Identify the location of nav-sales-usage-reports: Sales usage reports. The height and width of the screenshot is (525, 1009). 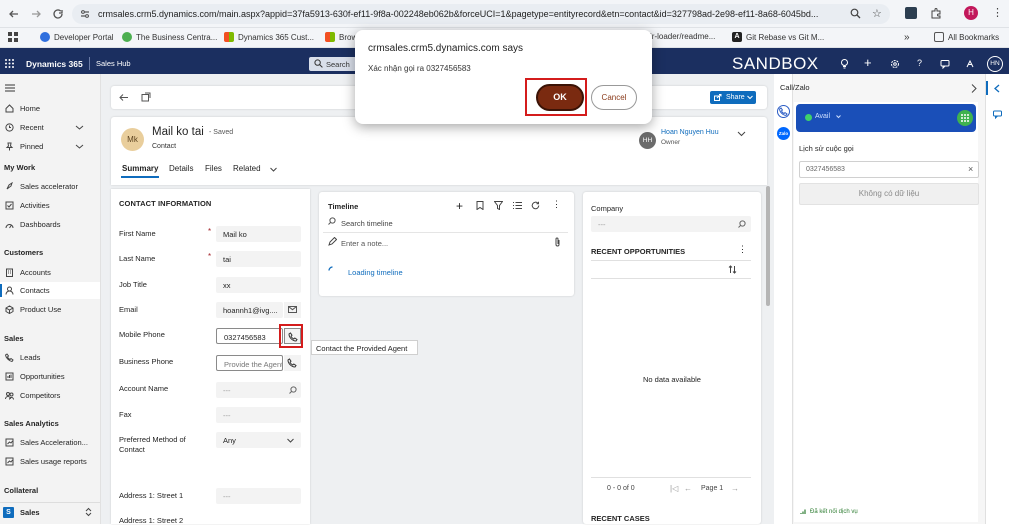
(46, 461).